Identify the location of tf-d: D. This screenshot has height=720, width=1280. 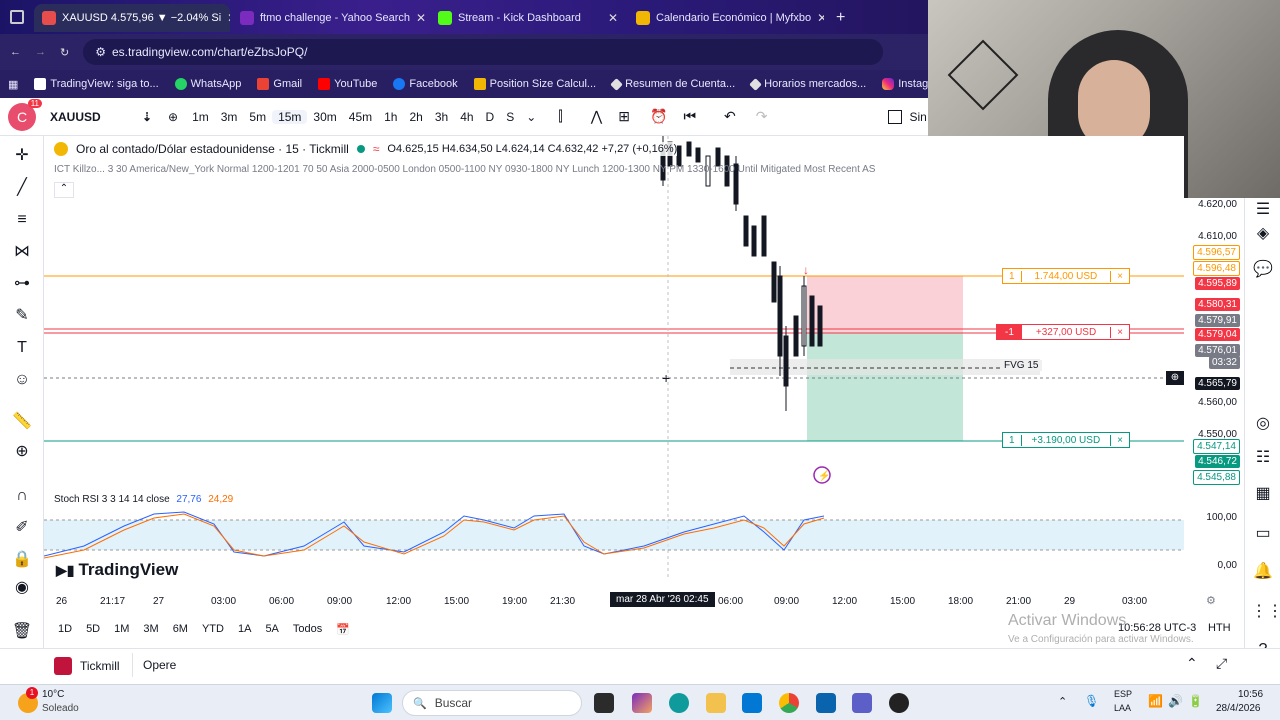
(490, 117).